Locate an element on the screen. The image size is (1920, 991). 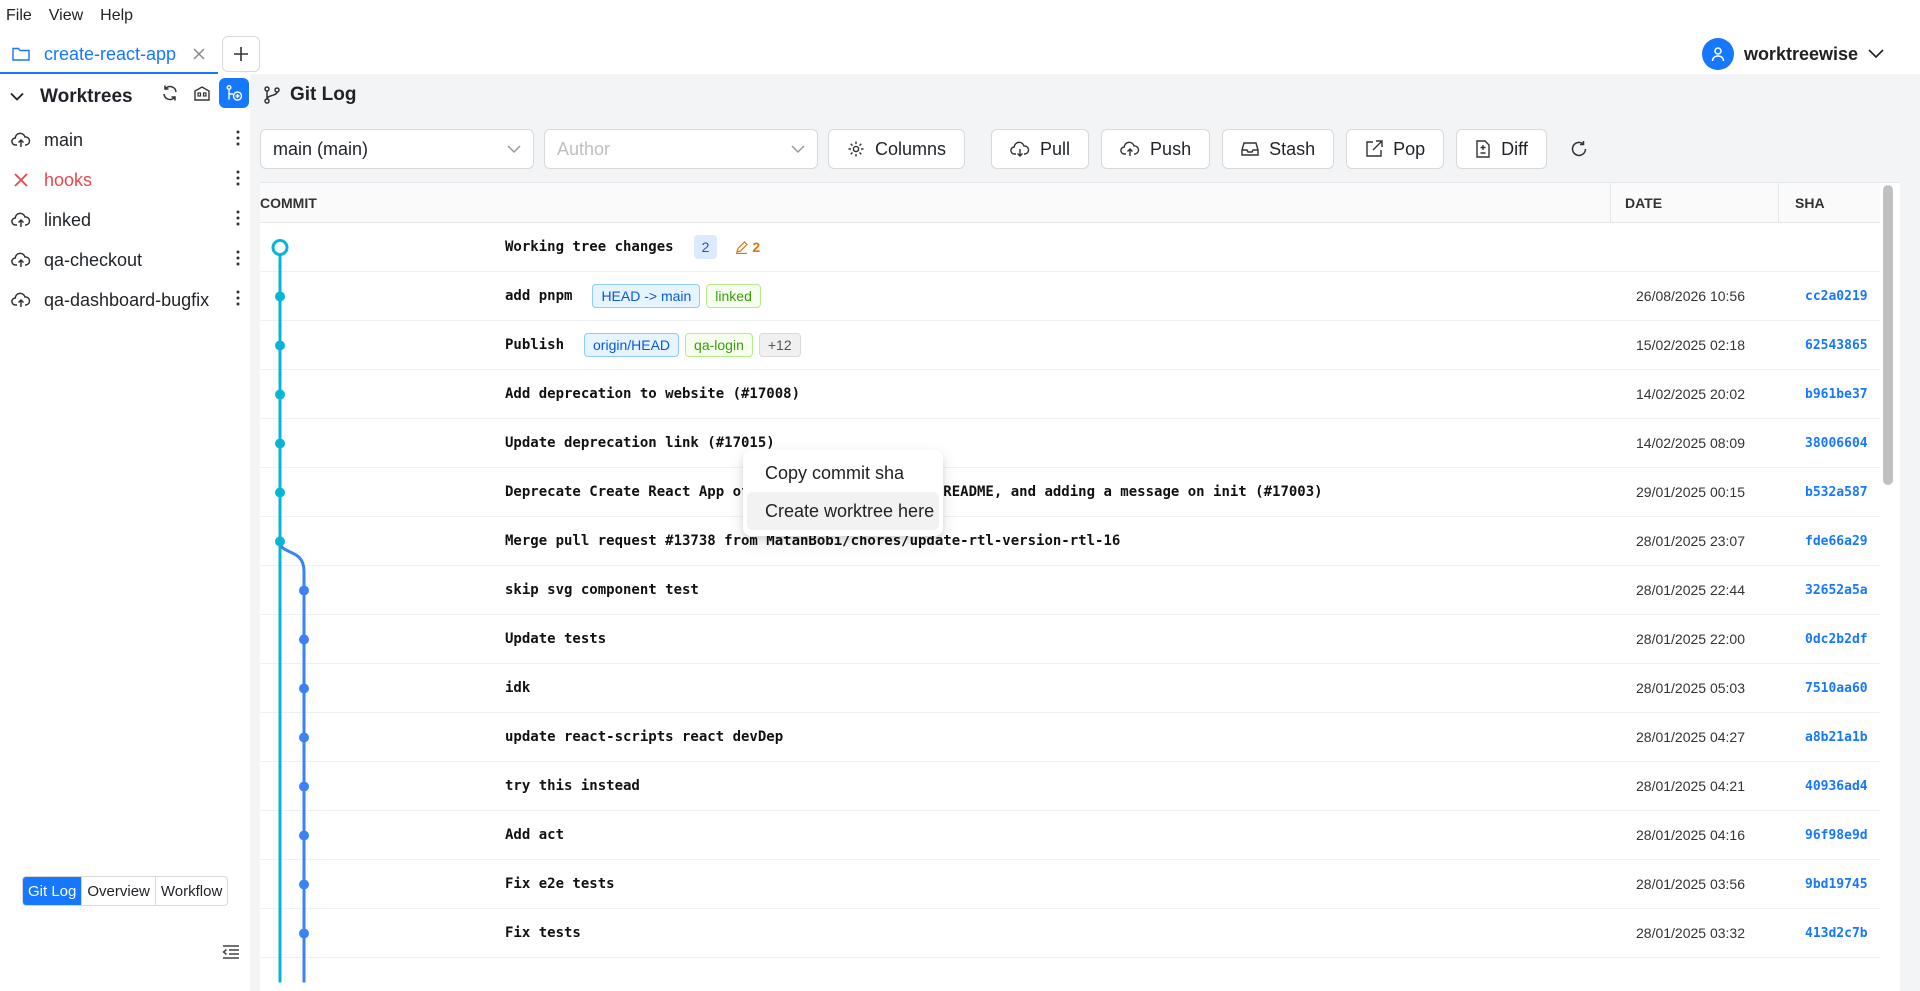
commit-sha: cc2a0219 is located at coordinates (1836, 296).